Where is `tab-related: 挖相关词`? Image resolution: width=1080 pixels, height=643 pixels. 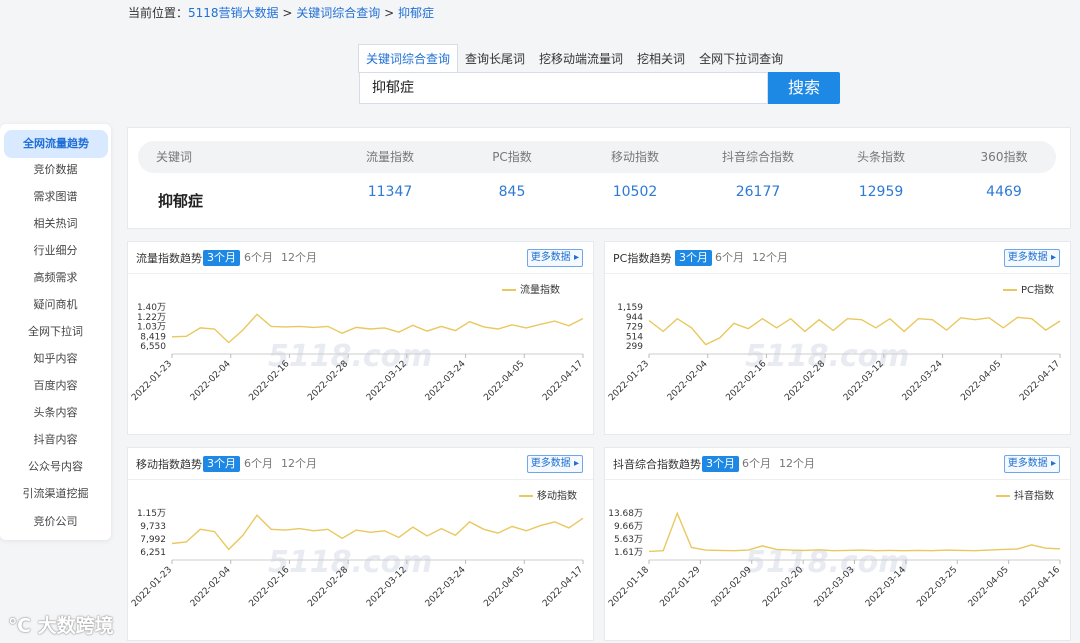 tab-related: 挖相关词 is located at coordinates (661, 58).